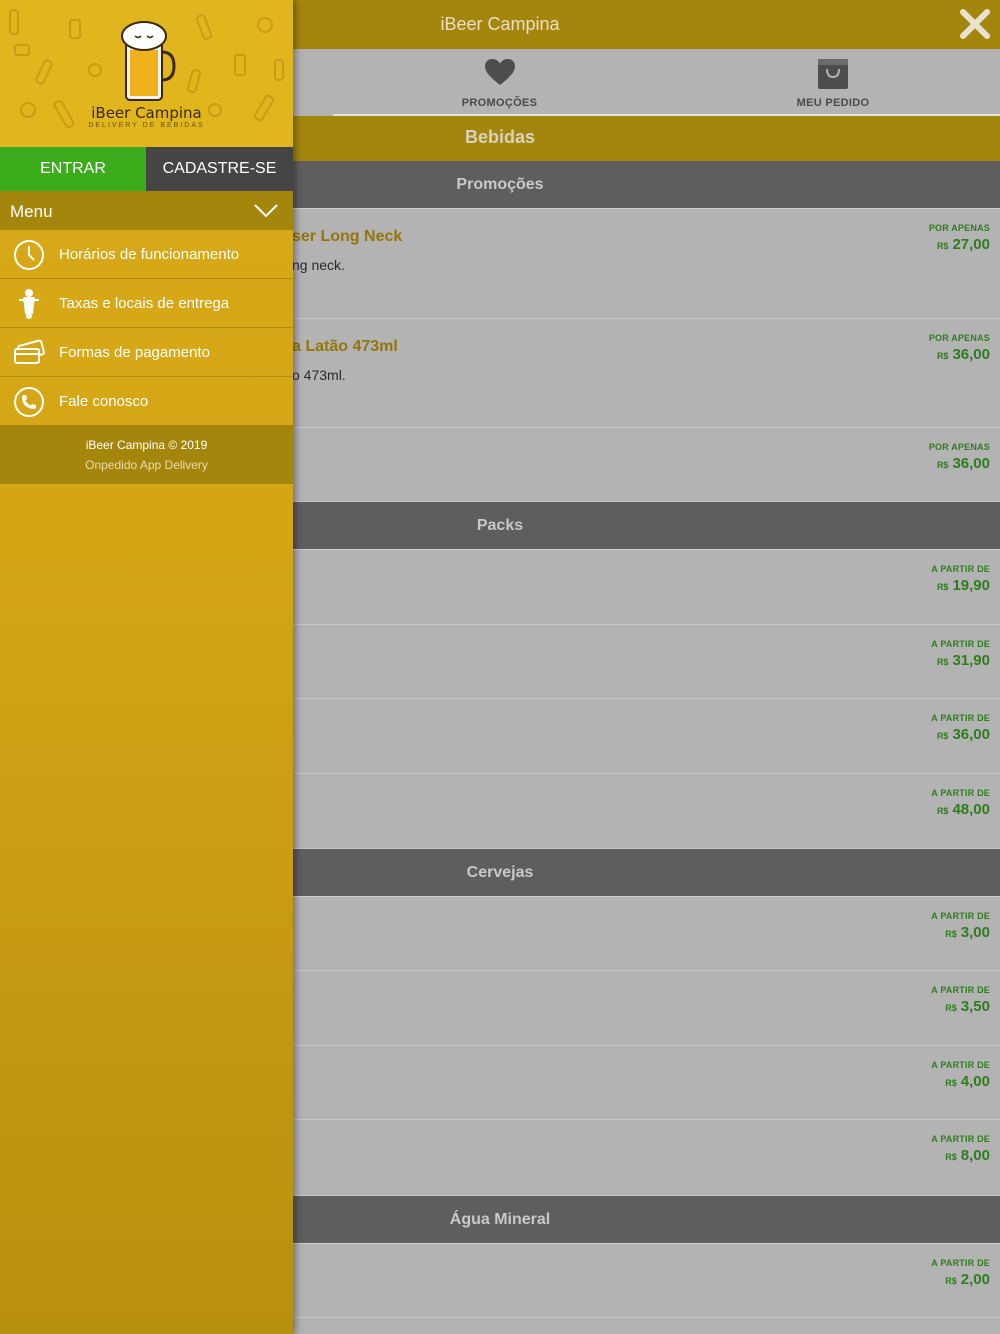 The width and height of the screenshot is (1000, 1334). I want to click on tab-promocoes: PROMOÇÕES, so click(499, 82).